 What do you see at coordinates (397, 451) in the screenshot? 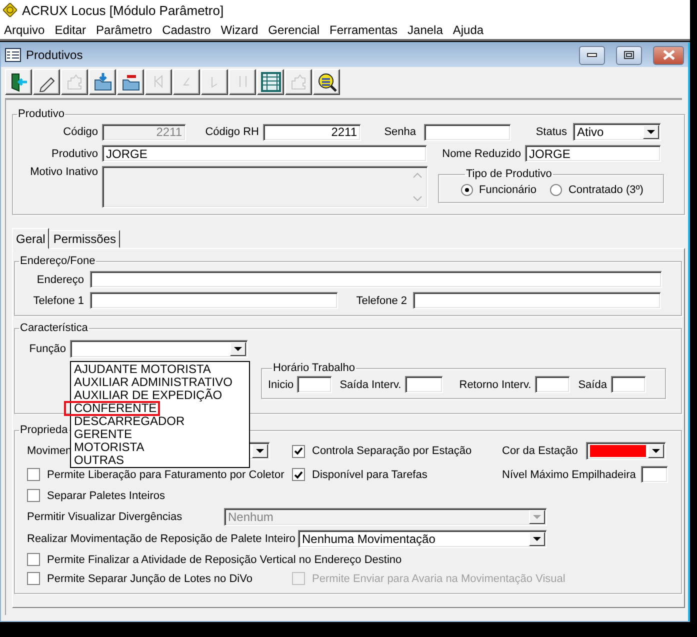
I see `checkbox: Controla Separação por Estação` at bounding box center [397, 451].